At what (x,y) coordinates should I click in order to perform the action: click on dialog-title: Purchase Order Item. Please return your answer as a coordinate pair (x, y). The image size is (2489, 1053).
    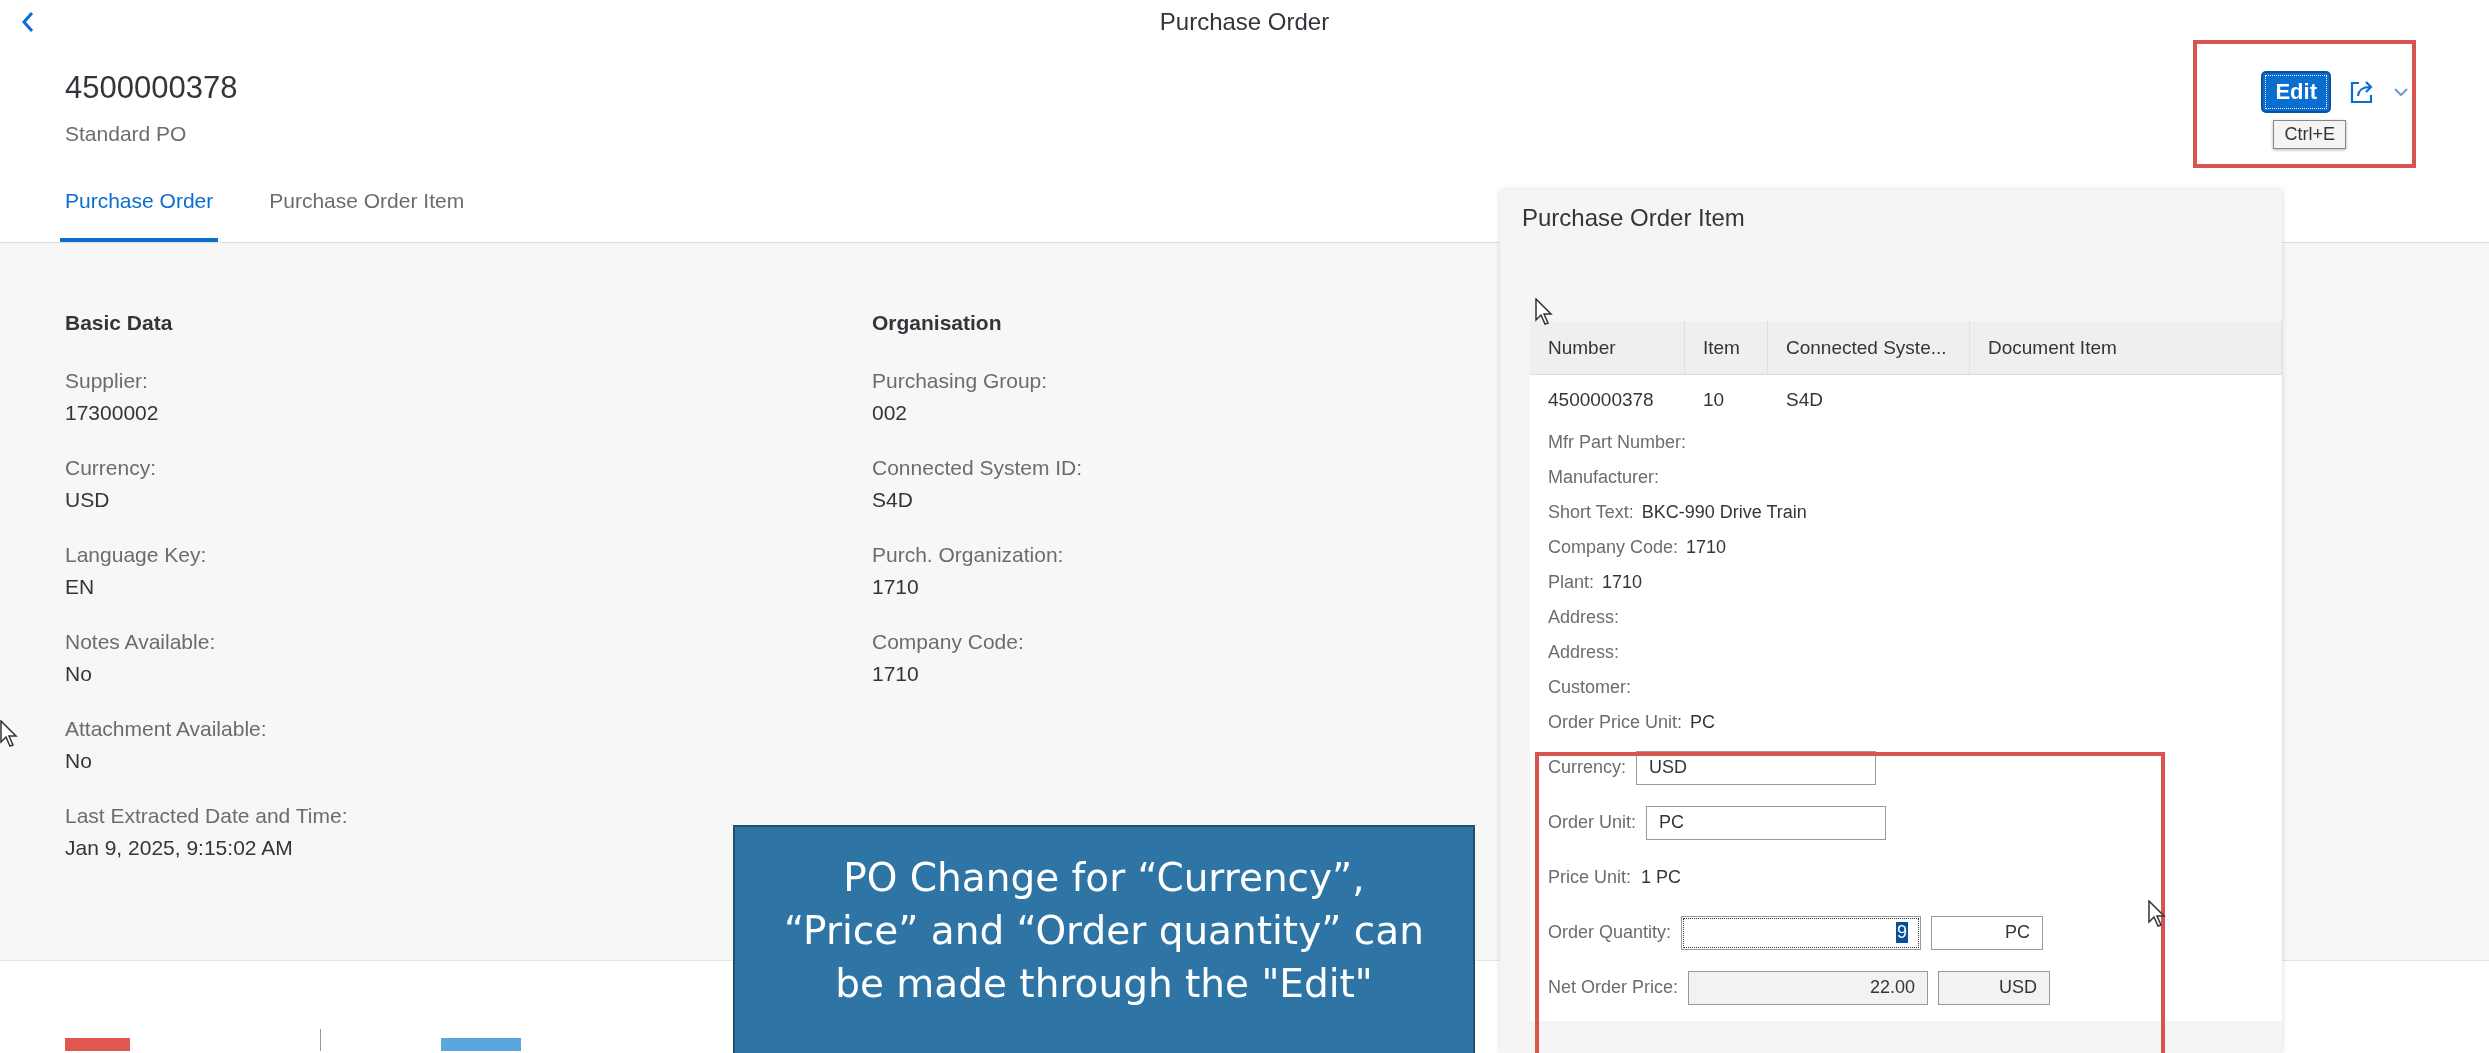
    Looking at the image, I should click on (1633, 218).